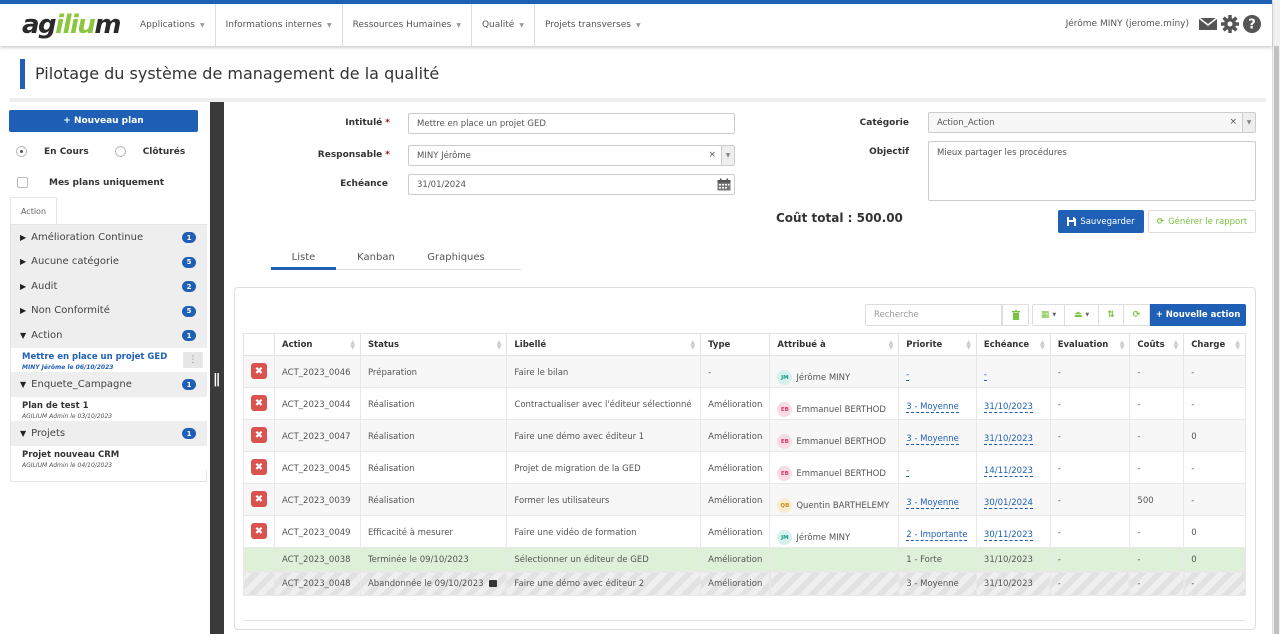  What do you see at coordinates (317, 435) in the screenshot?
I see `action-id: ACT_2023_0047` at bounding box center [317, 435].